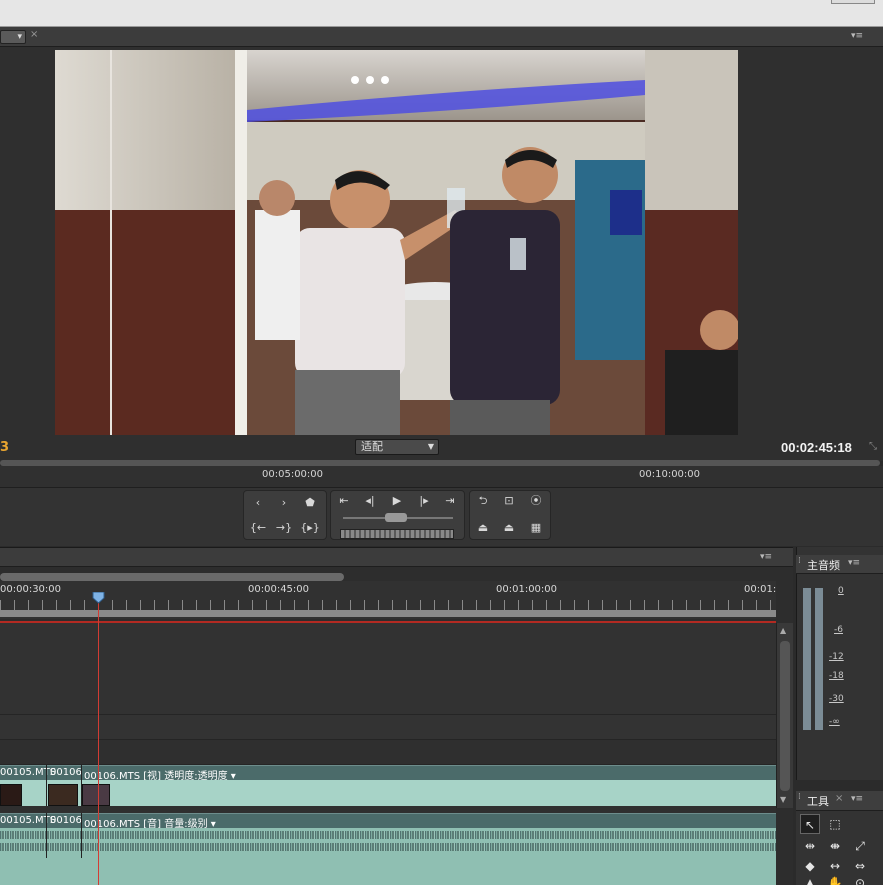  I want to click on title-strip, so click(441, 13).